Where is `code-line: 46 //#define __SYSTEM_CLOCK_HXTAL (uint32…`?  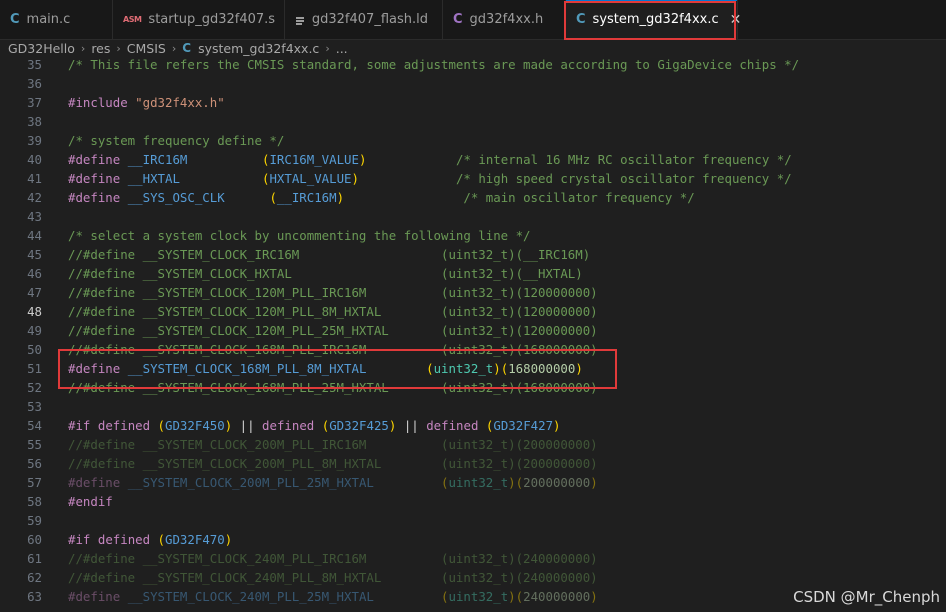 code-line: 46 //#define __SYSTEM_CLOCK_HXTAL (uint32… is located at coordinates (473, 273).